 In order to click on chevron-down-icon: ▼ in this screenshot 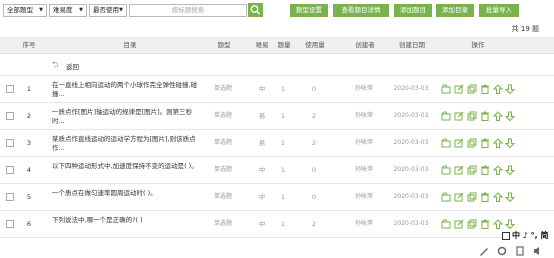, I will do `click(81, 10)`.